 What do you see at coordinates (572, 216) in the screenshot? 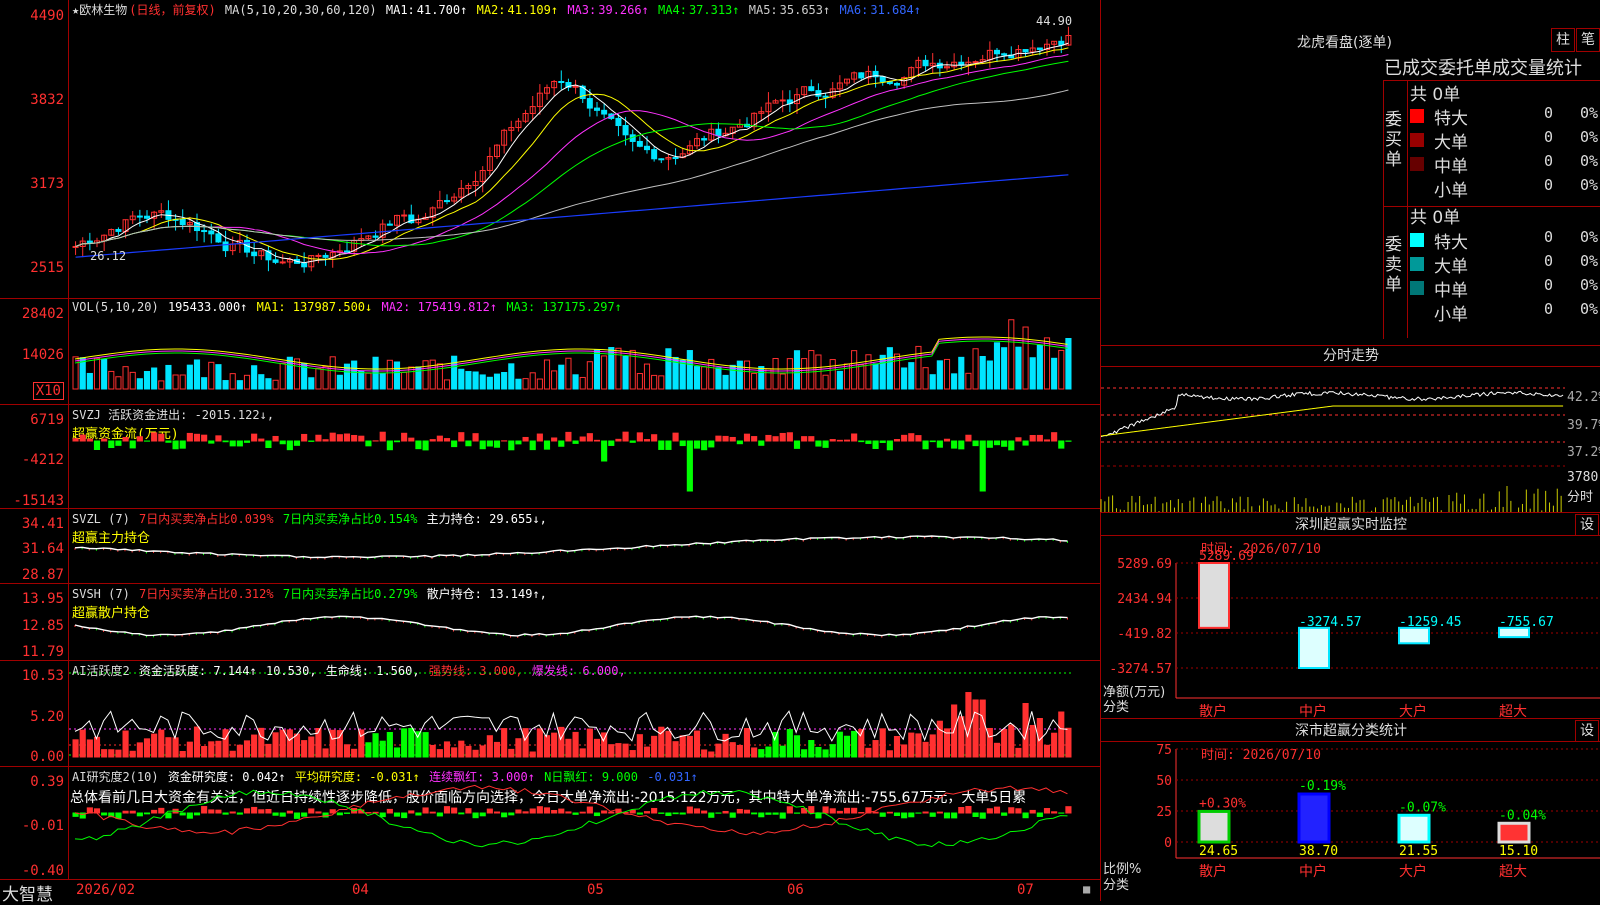
I see `ma6-line` at bounding box center [572, 216].